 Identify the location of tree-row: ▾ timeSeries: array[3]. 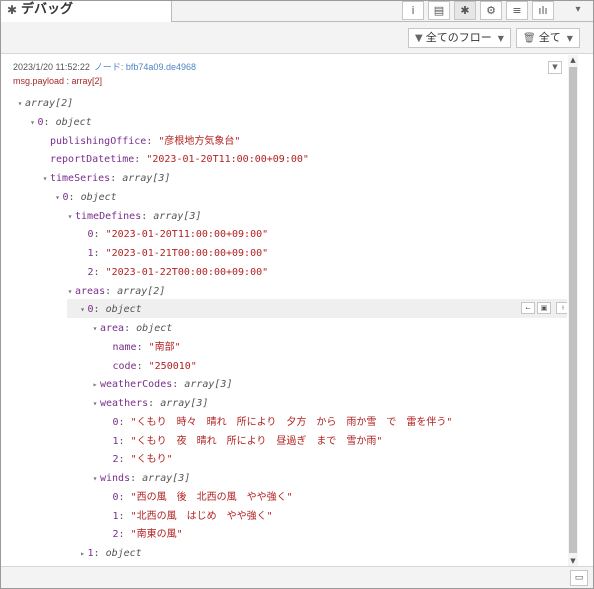
(105, 179).